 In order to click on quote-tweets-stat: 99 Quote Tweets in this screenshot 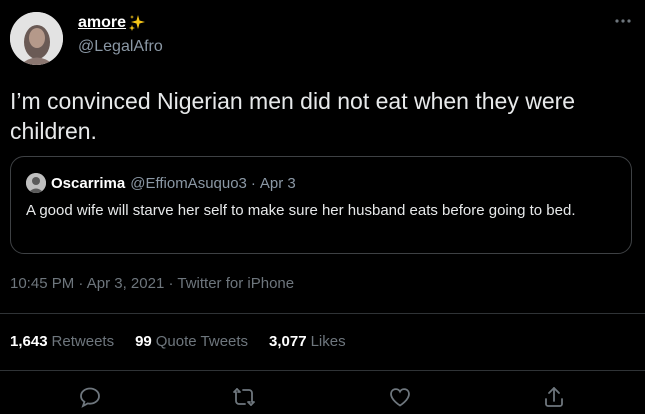, I will do `click(191, 341)`.